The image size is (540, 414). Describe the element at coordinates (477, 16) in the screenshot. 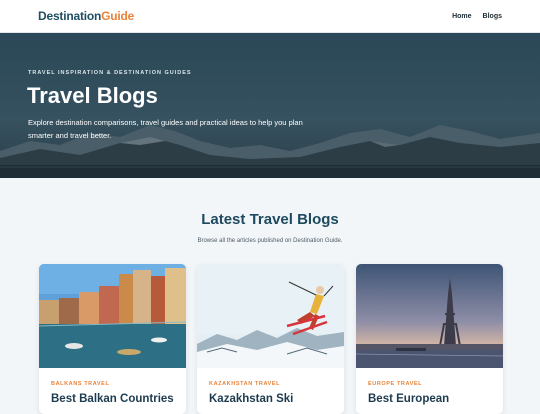

I see `nav-links: Home Blogs` at that location.